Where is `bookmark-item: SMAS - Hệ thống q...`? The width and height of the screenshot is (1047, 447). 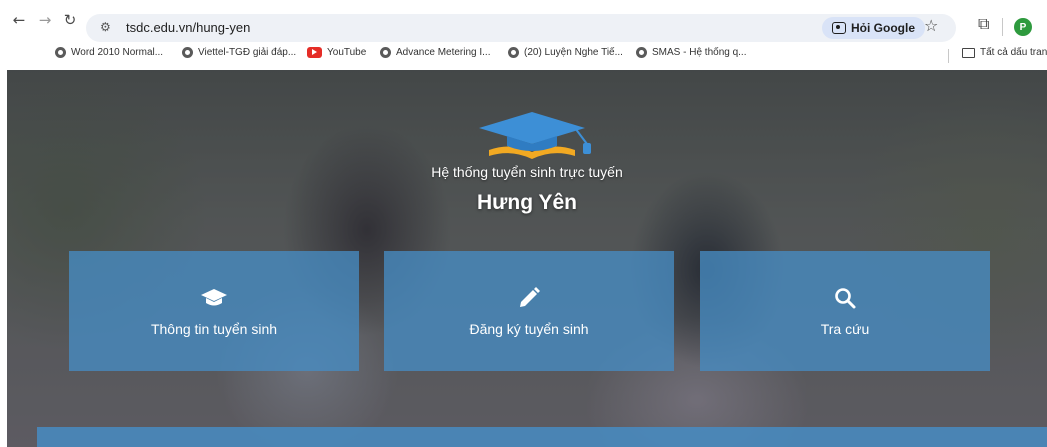
bookmark-item: SMAS - Hệ thống q... is located at coordinates (691, 52).